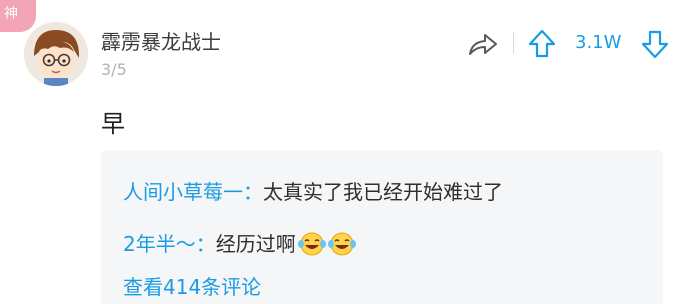 This screenshot has height=304, width=690. I want to click on avatar-illustration, so click(56, 54).